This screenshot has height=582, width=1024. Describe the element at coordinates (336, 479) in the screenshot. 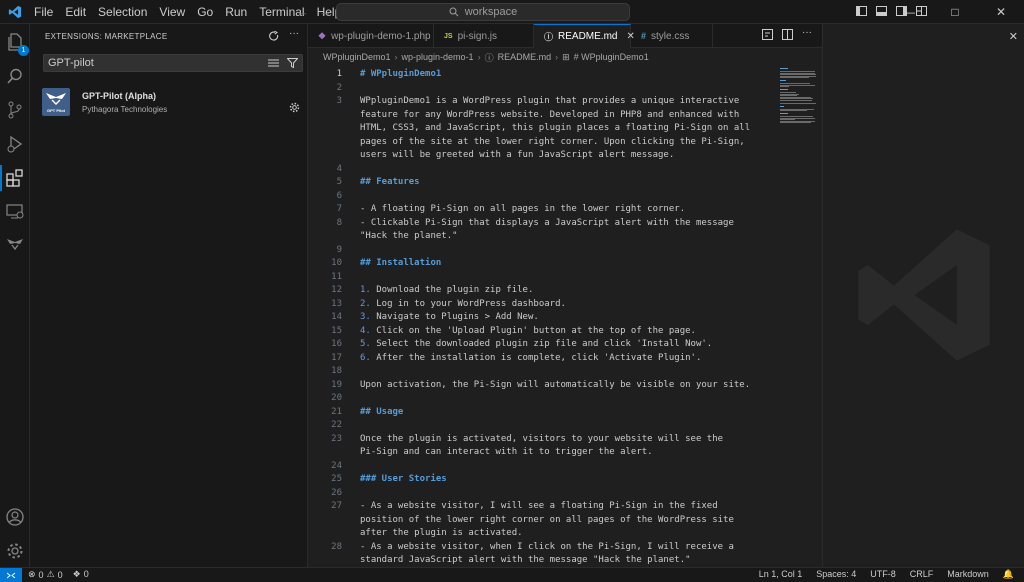

I see `line-number: 25` at that location.